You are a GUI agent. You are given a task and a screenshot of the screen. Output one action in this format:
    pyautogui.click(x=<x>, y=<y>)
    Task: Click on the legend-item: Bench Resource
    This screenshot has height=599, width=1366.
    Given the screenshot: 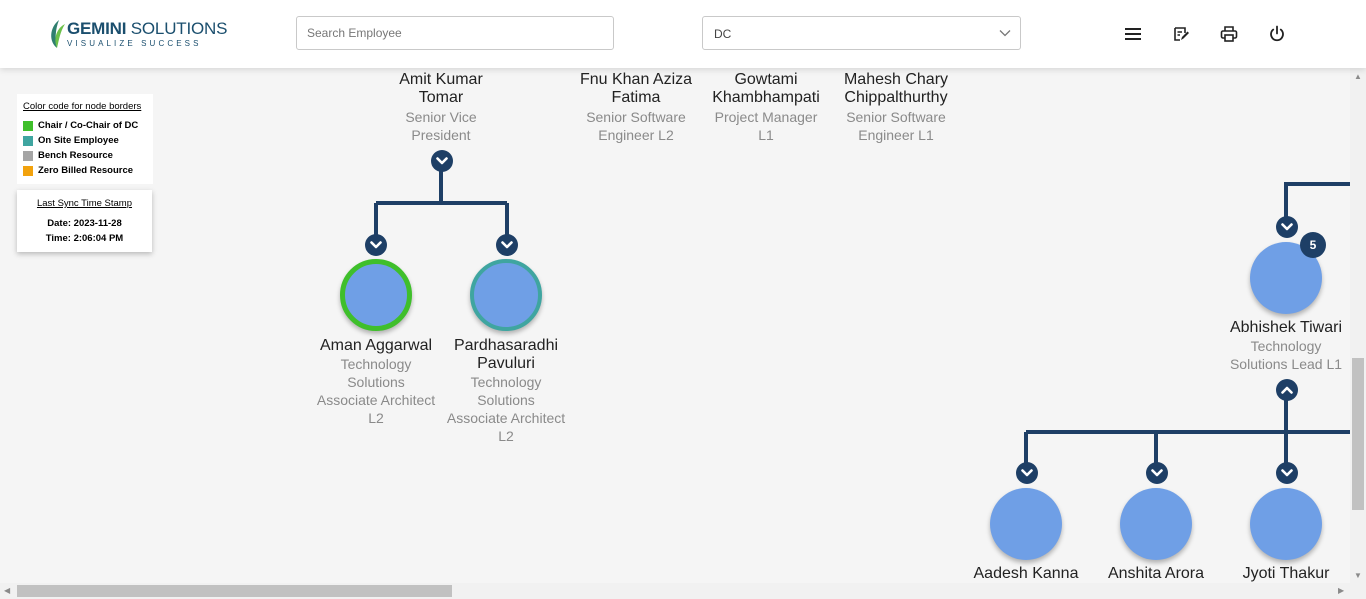 What is the action you would take?
    pyautogui.click(x=68, y=155)
    